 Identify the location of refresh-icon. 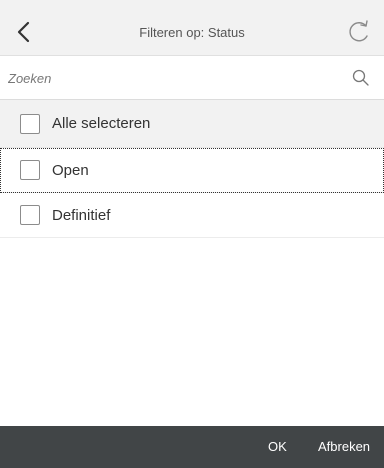
(358, 31).